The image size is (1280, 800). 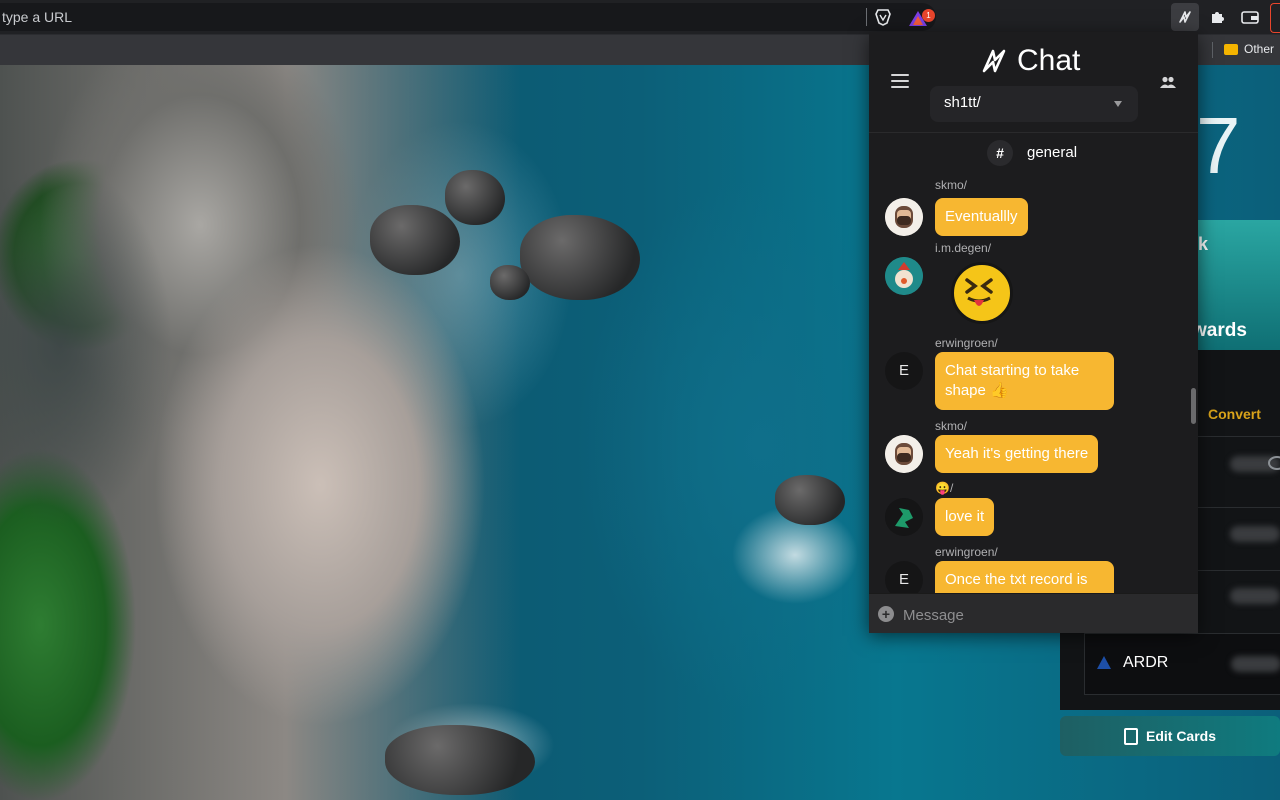 What do you see at coordinates (1029, 287) in the screenshot?
I see `message: i.m.degen/` at bounding box center [1029, 287].